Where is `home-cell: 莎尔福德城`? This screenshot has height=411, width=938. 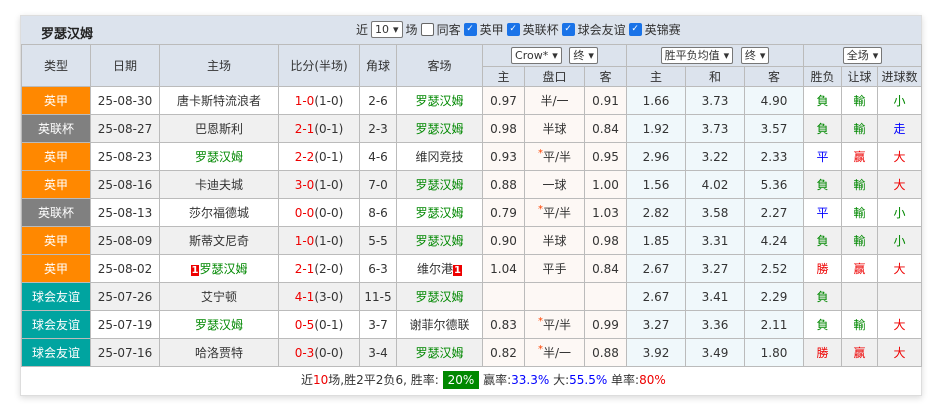 home-cell: 莎尔福德城 is located at coordinates (219, 212).